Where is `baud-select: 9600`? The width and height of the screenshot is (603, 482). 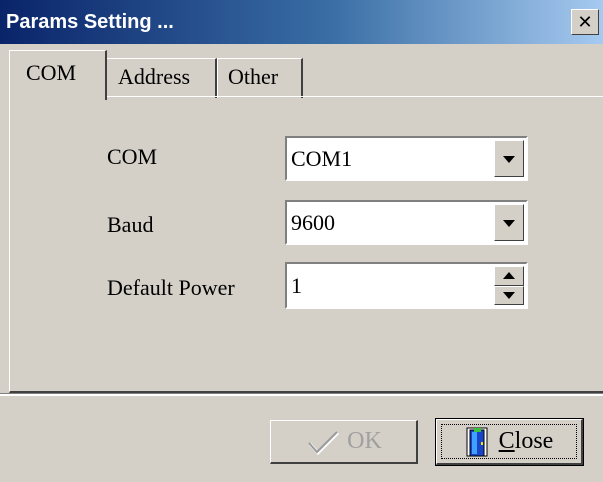
baud-select: 9600 is located at coordinates (406, 222).